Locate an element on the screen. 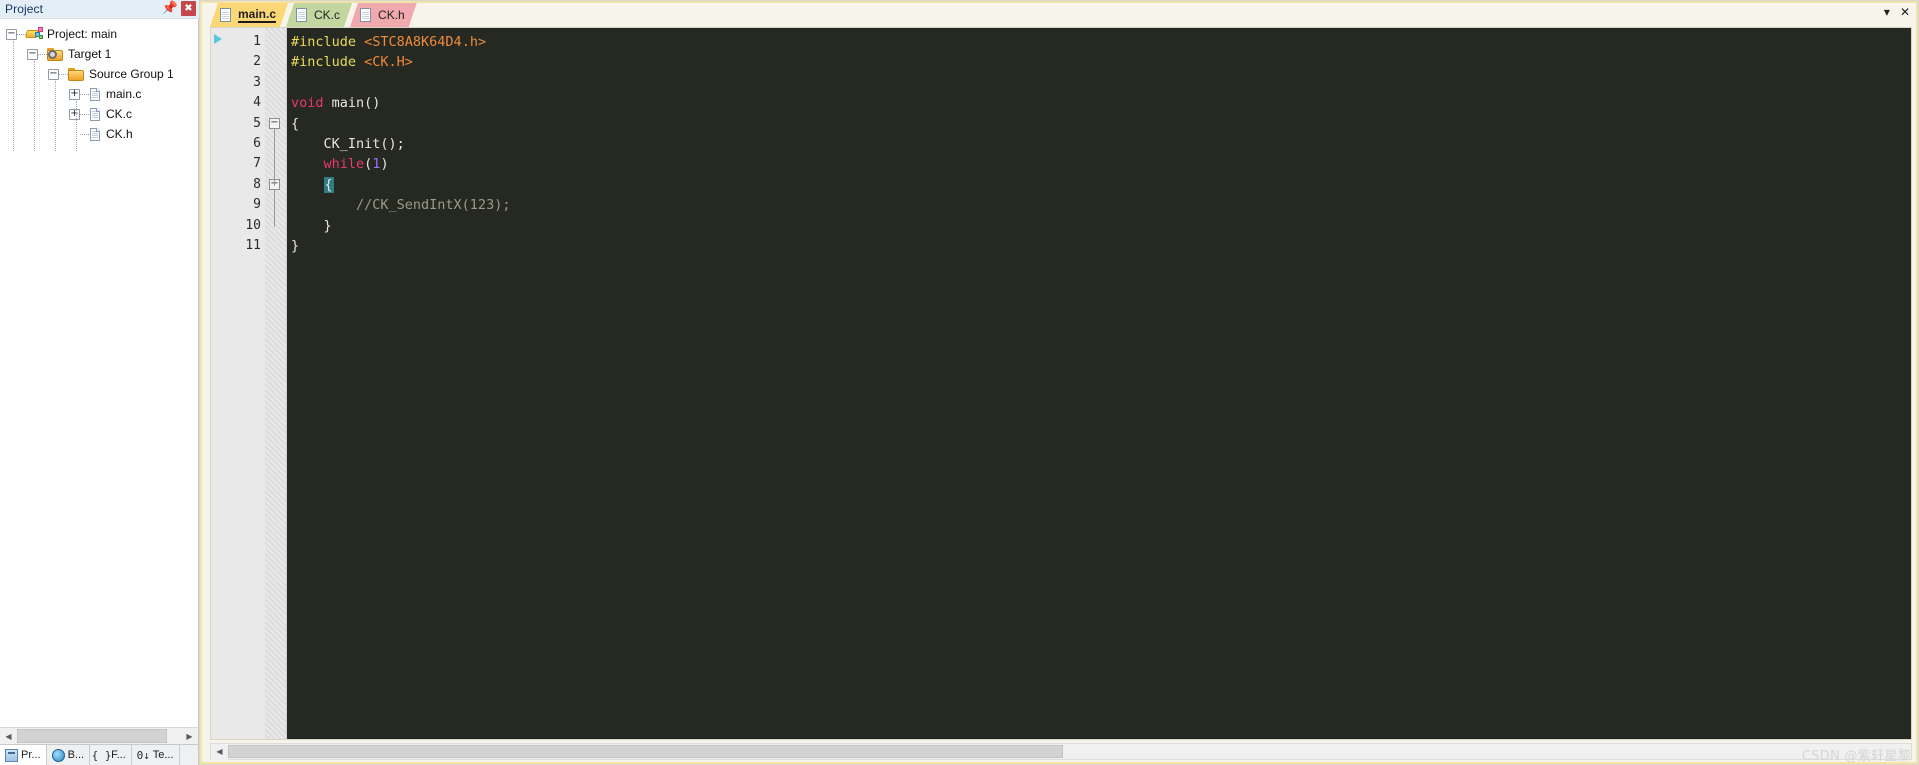 The width and height of the screenshot is (1919, 765). editor-tab-label: CK.c is located at coordinates (327, 15).